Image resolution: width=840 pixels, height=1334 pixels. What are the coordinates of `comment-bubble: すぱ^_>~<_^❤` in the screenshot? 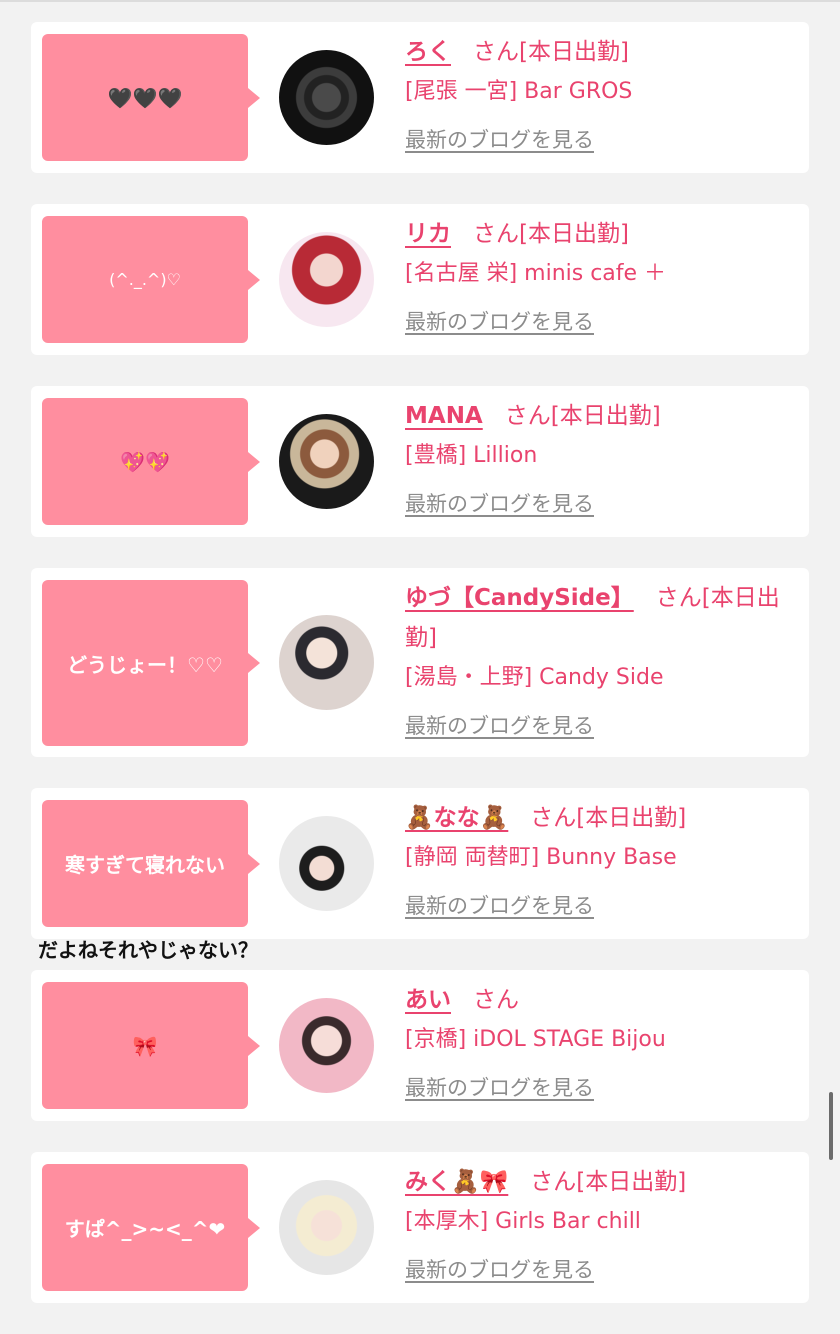 It's located at (151, 1227).